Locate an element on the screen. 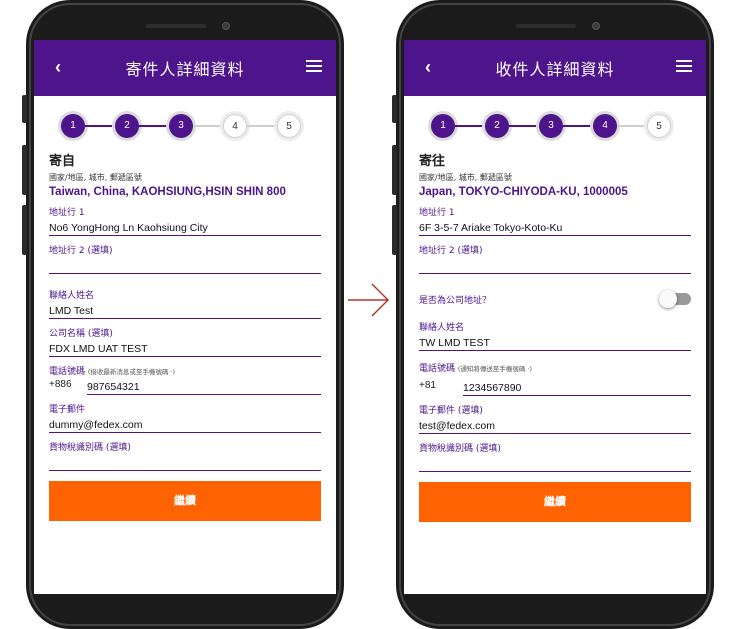 The height and width of the screenshot is (629, 735). address-line-1-input: No6 YongHong Ln Kaohsiung City is located at coordinates (185, 227).